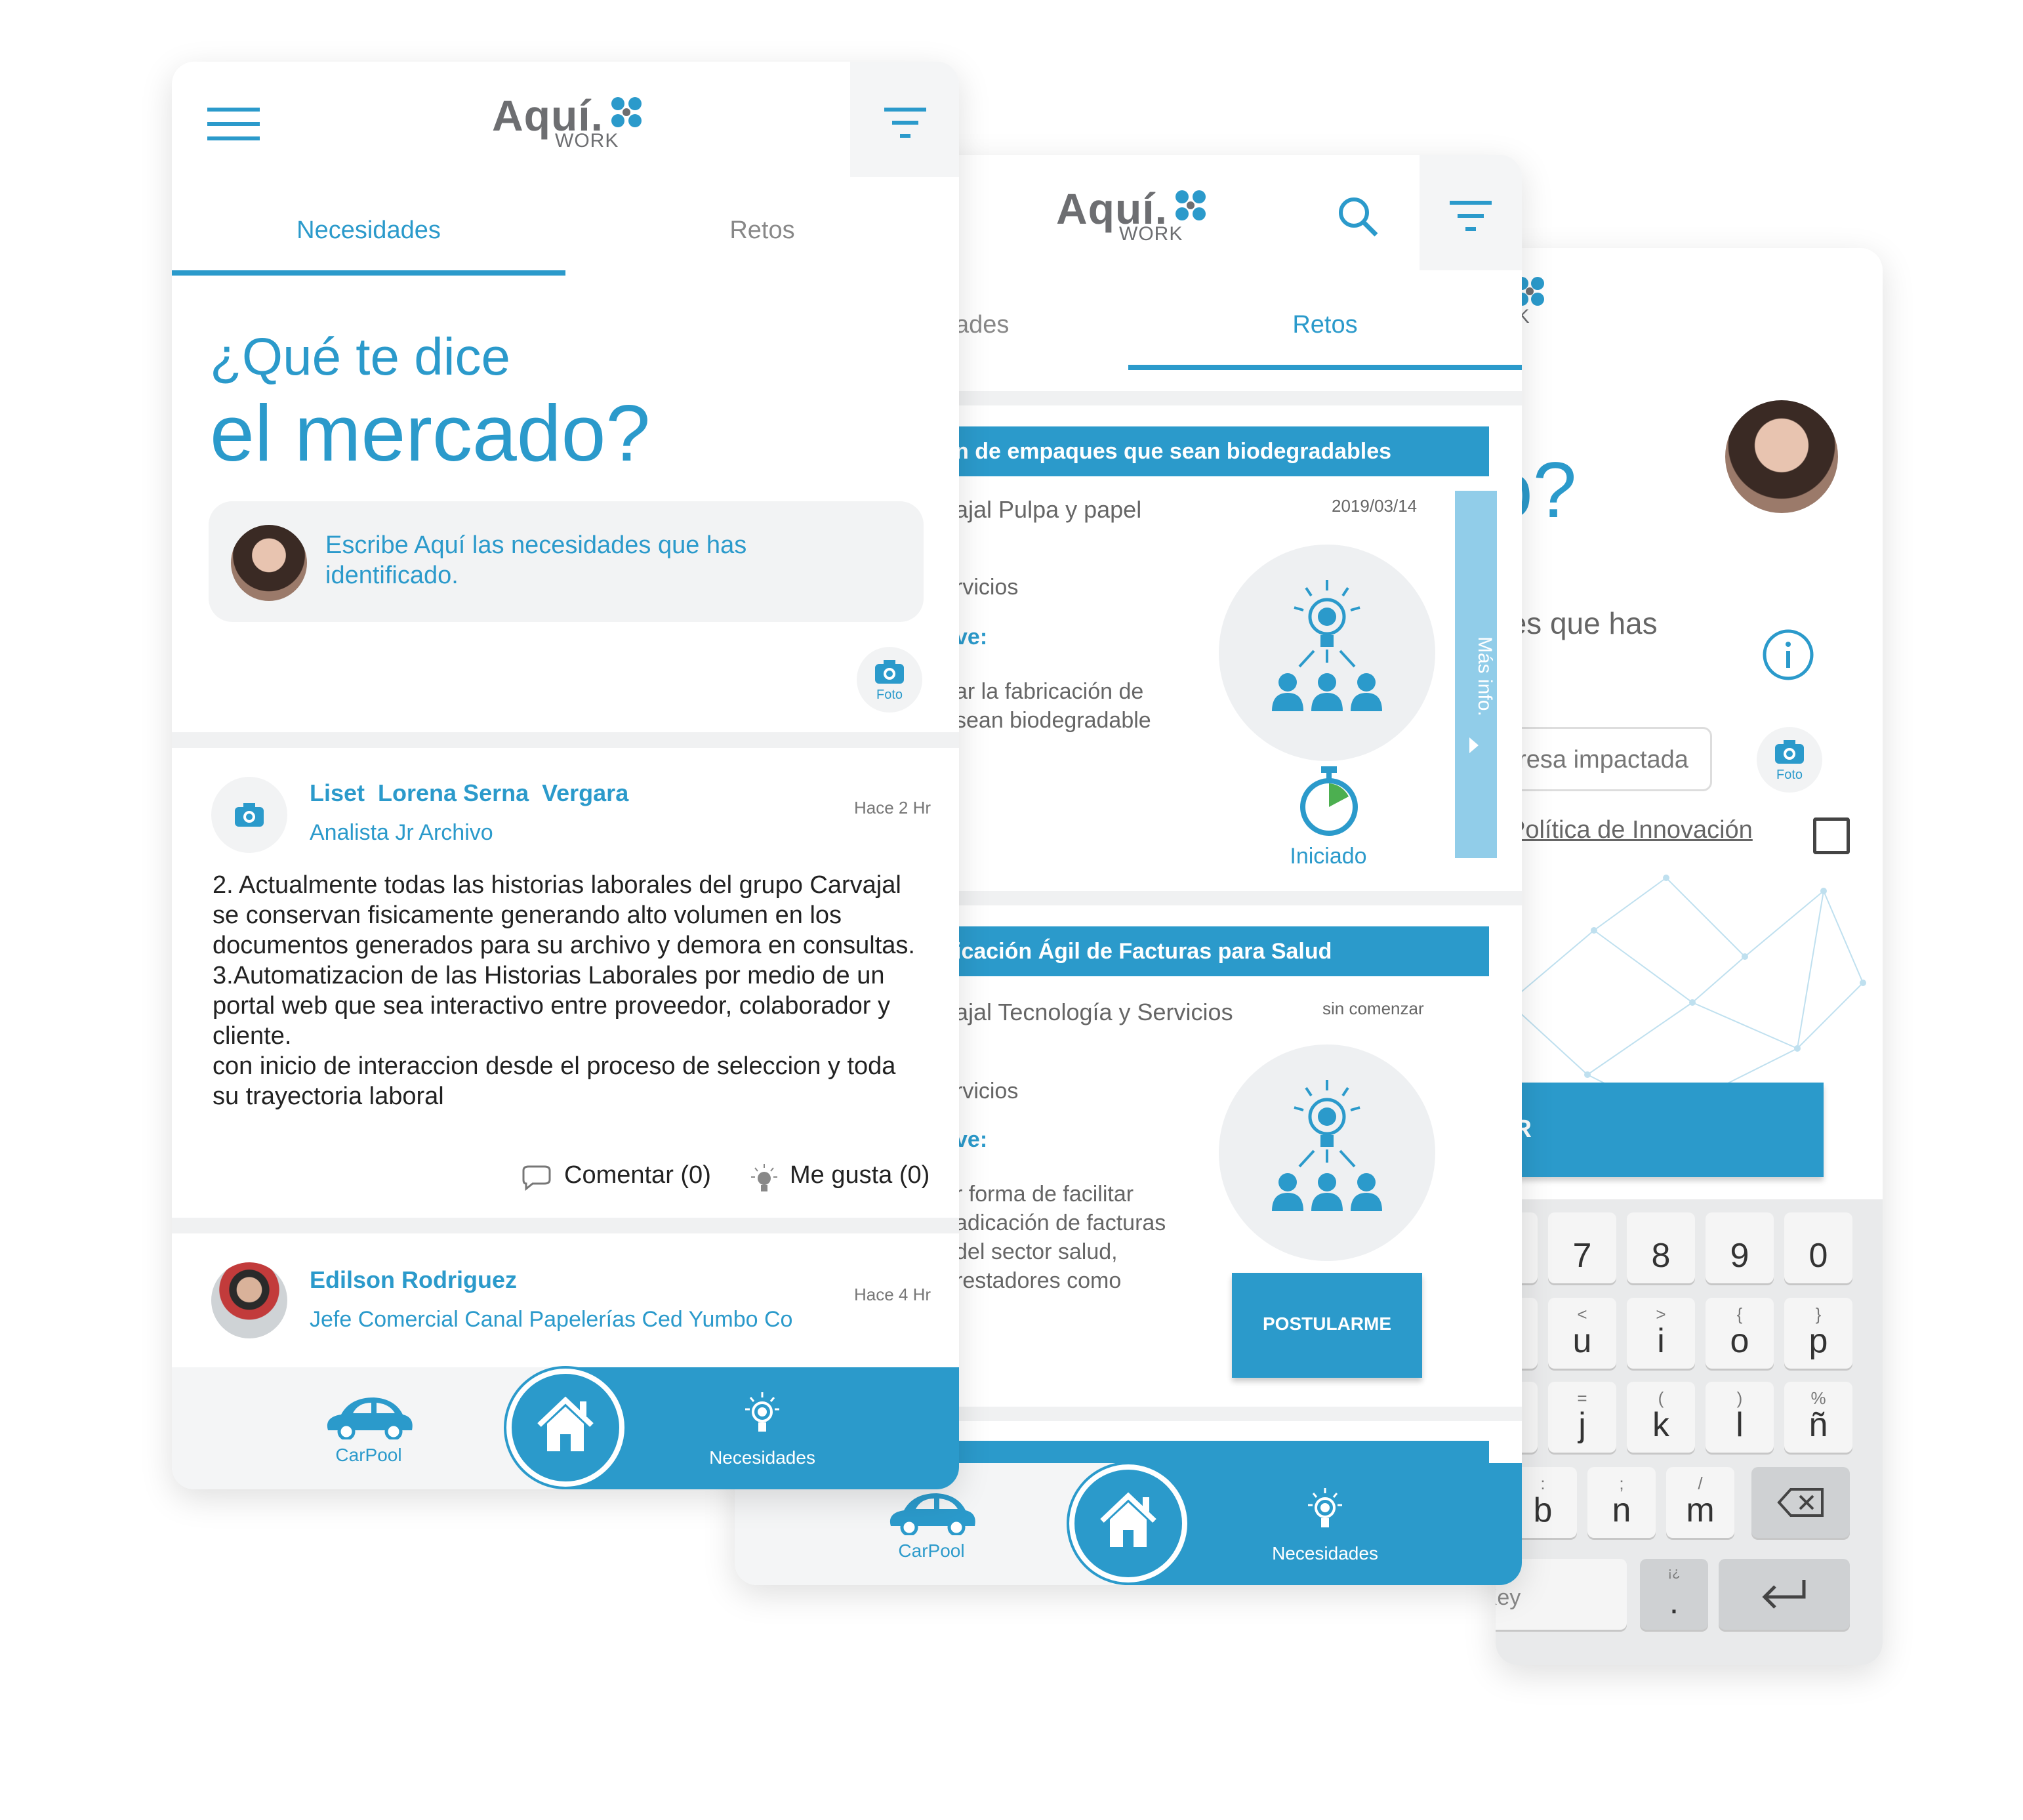 The height and width of the screenshot is (1820, 2023). What do you see at coordinates (1359, 218) in the screenshot?
I see `search-icon` at bounding box center [1359, 218].